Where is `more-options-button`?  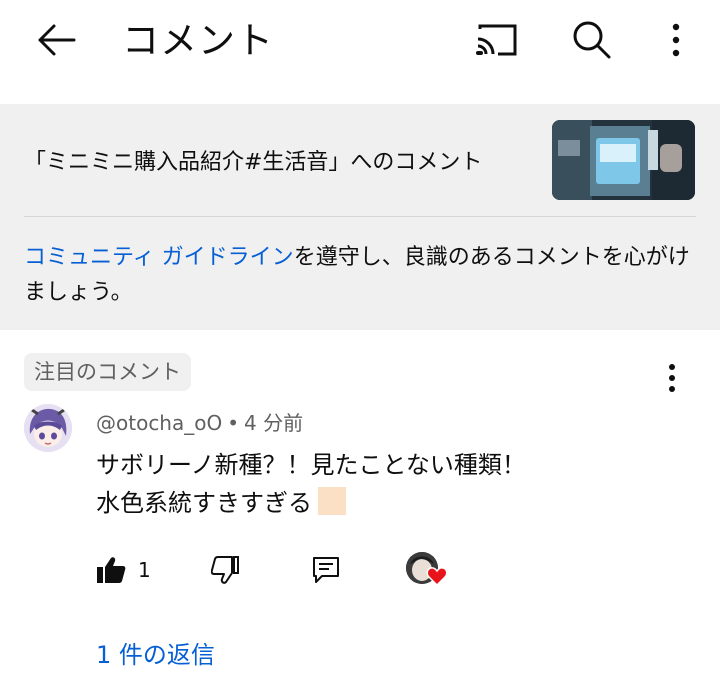
more-options-button is located at coordinates (676, 40).